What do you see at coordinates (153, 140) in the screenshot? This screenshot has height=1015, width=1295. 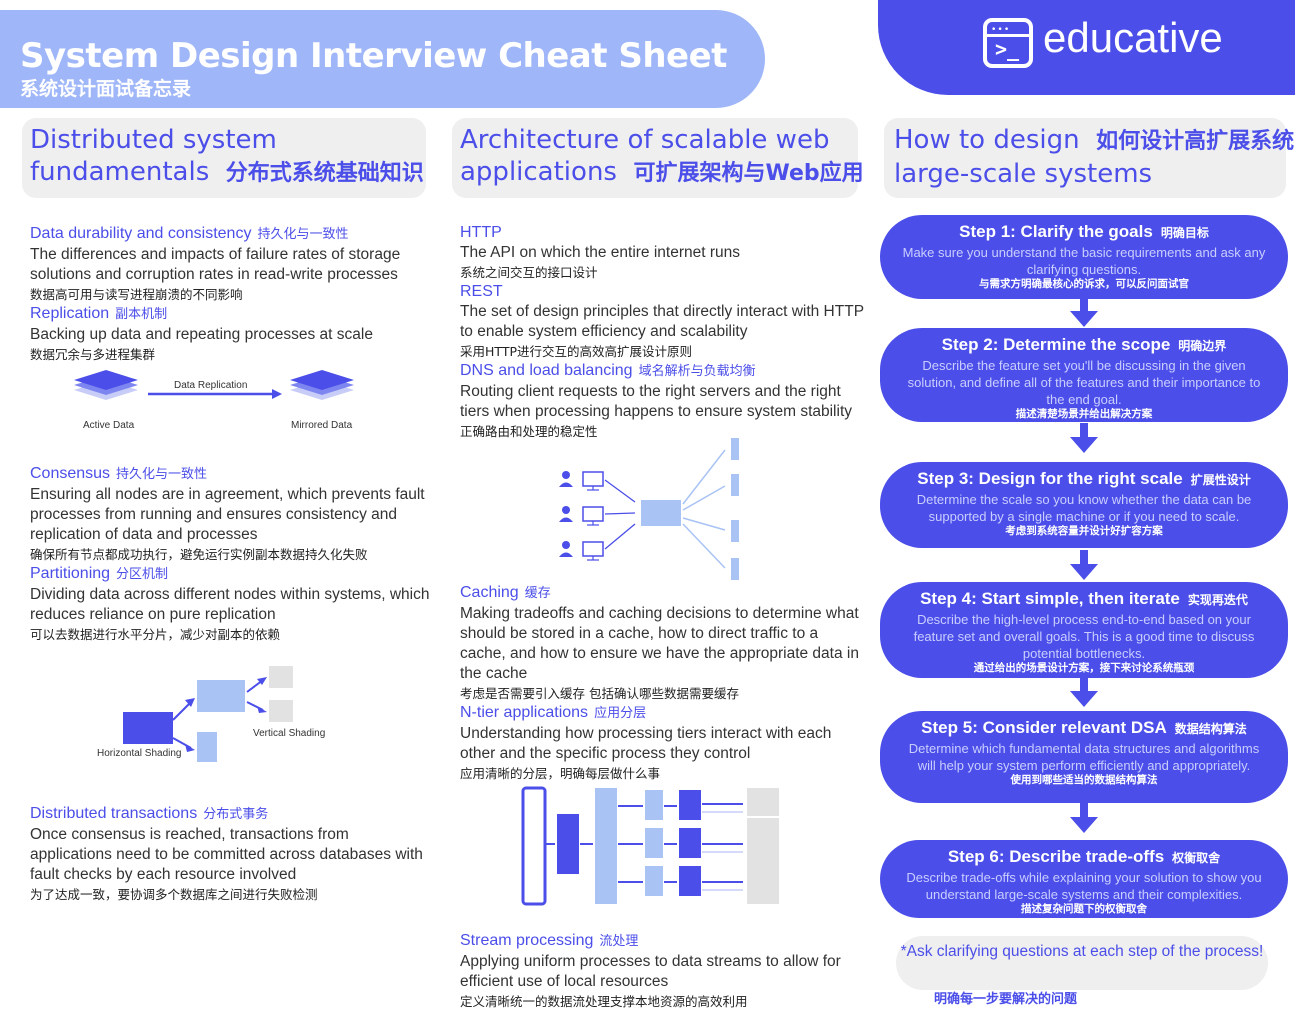 I see `column-title-line1: Distributed system` at bounding box center [153, 140].